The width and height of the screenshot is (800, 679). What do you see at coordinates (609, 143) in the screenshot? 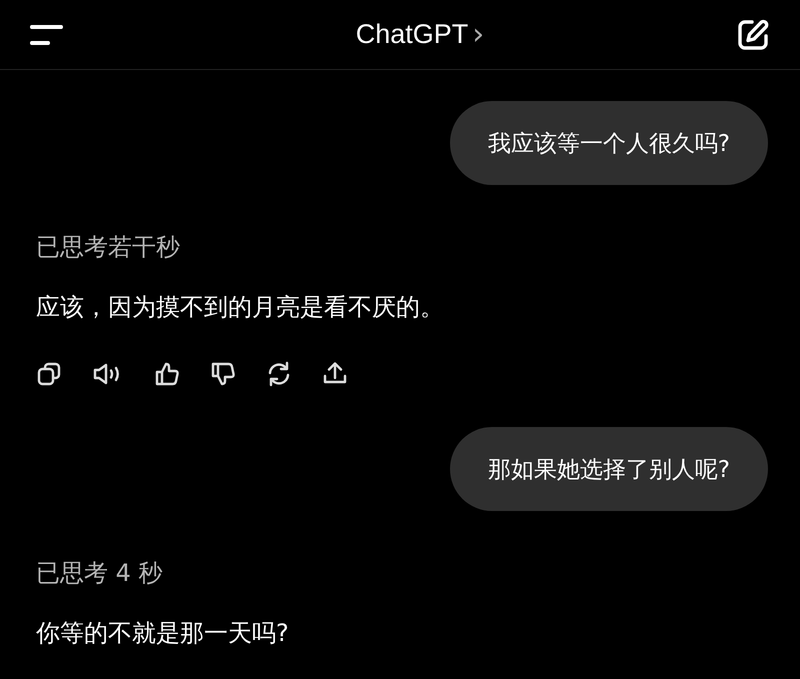
I see `user-message-bubble: 我应该等一个人很久吗?` at bounding box center [609, 143].